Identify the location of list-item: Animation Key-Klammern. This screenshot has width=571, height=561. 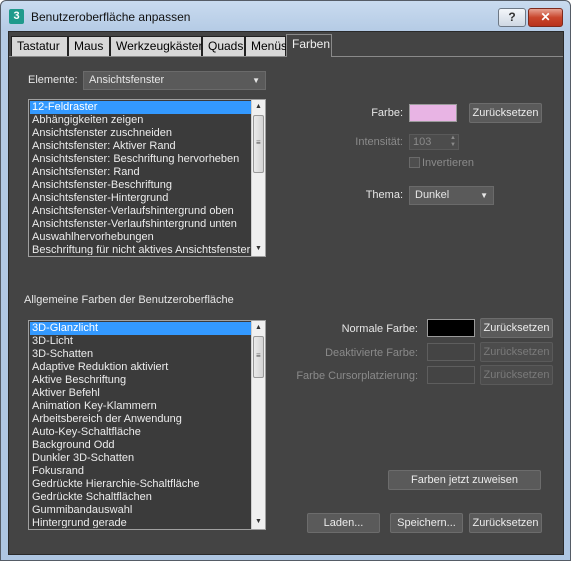
(140, 406).